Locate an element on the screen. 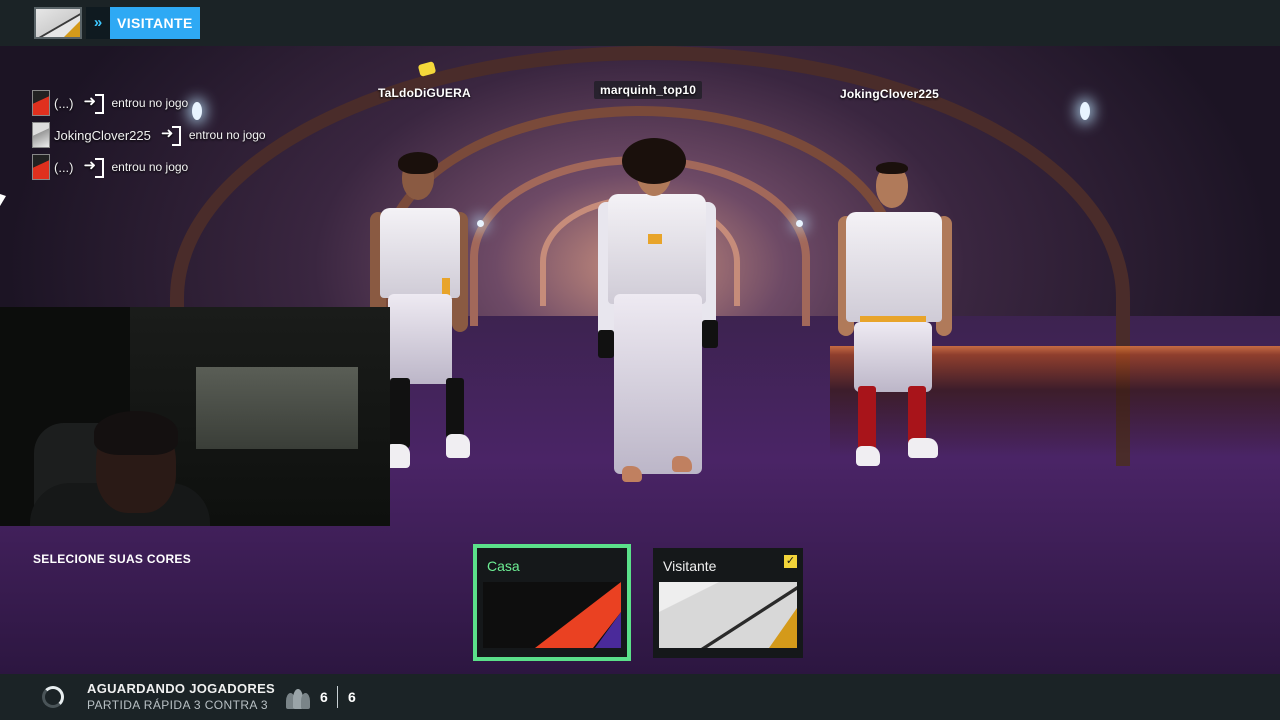 This screenshot has width=1280, height=720. webcam-overlay is located at coordinates (195, 416).